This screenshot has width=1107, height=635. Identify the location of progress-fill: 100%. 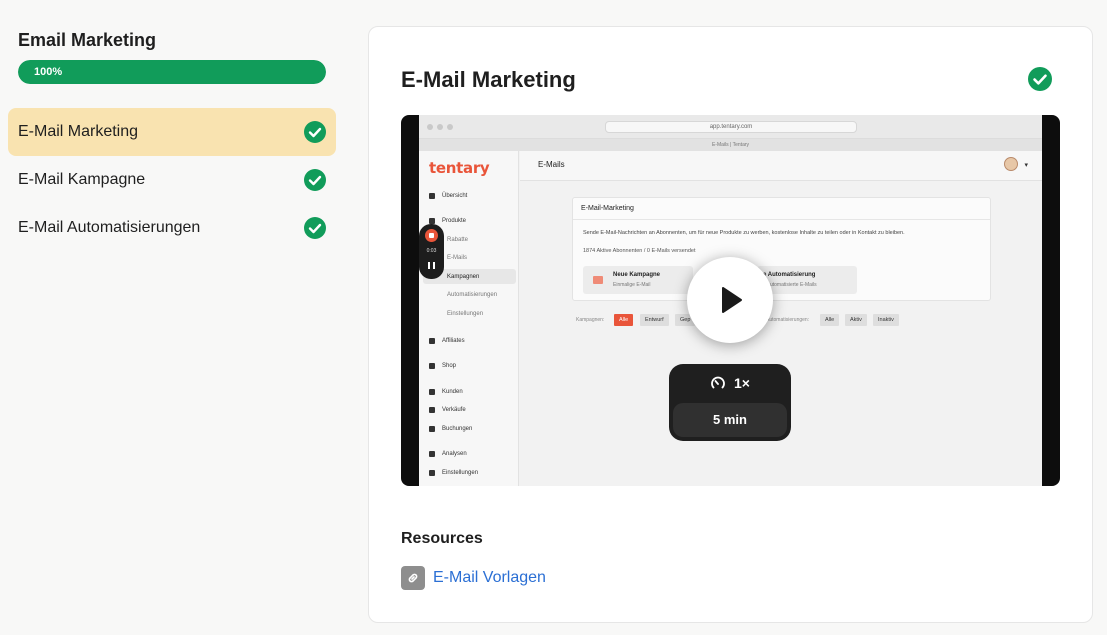
(172, 72).